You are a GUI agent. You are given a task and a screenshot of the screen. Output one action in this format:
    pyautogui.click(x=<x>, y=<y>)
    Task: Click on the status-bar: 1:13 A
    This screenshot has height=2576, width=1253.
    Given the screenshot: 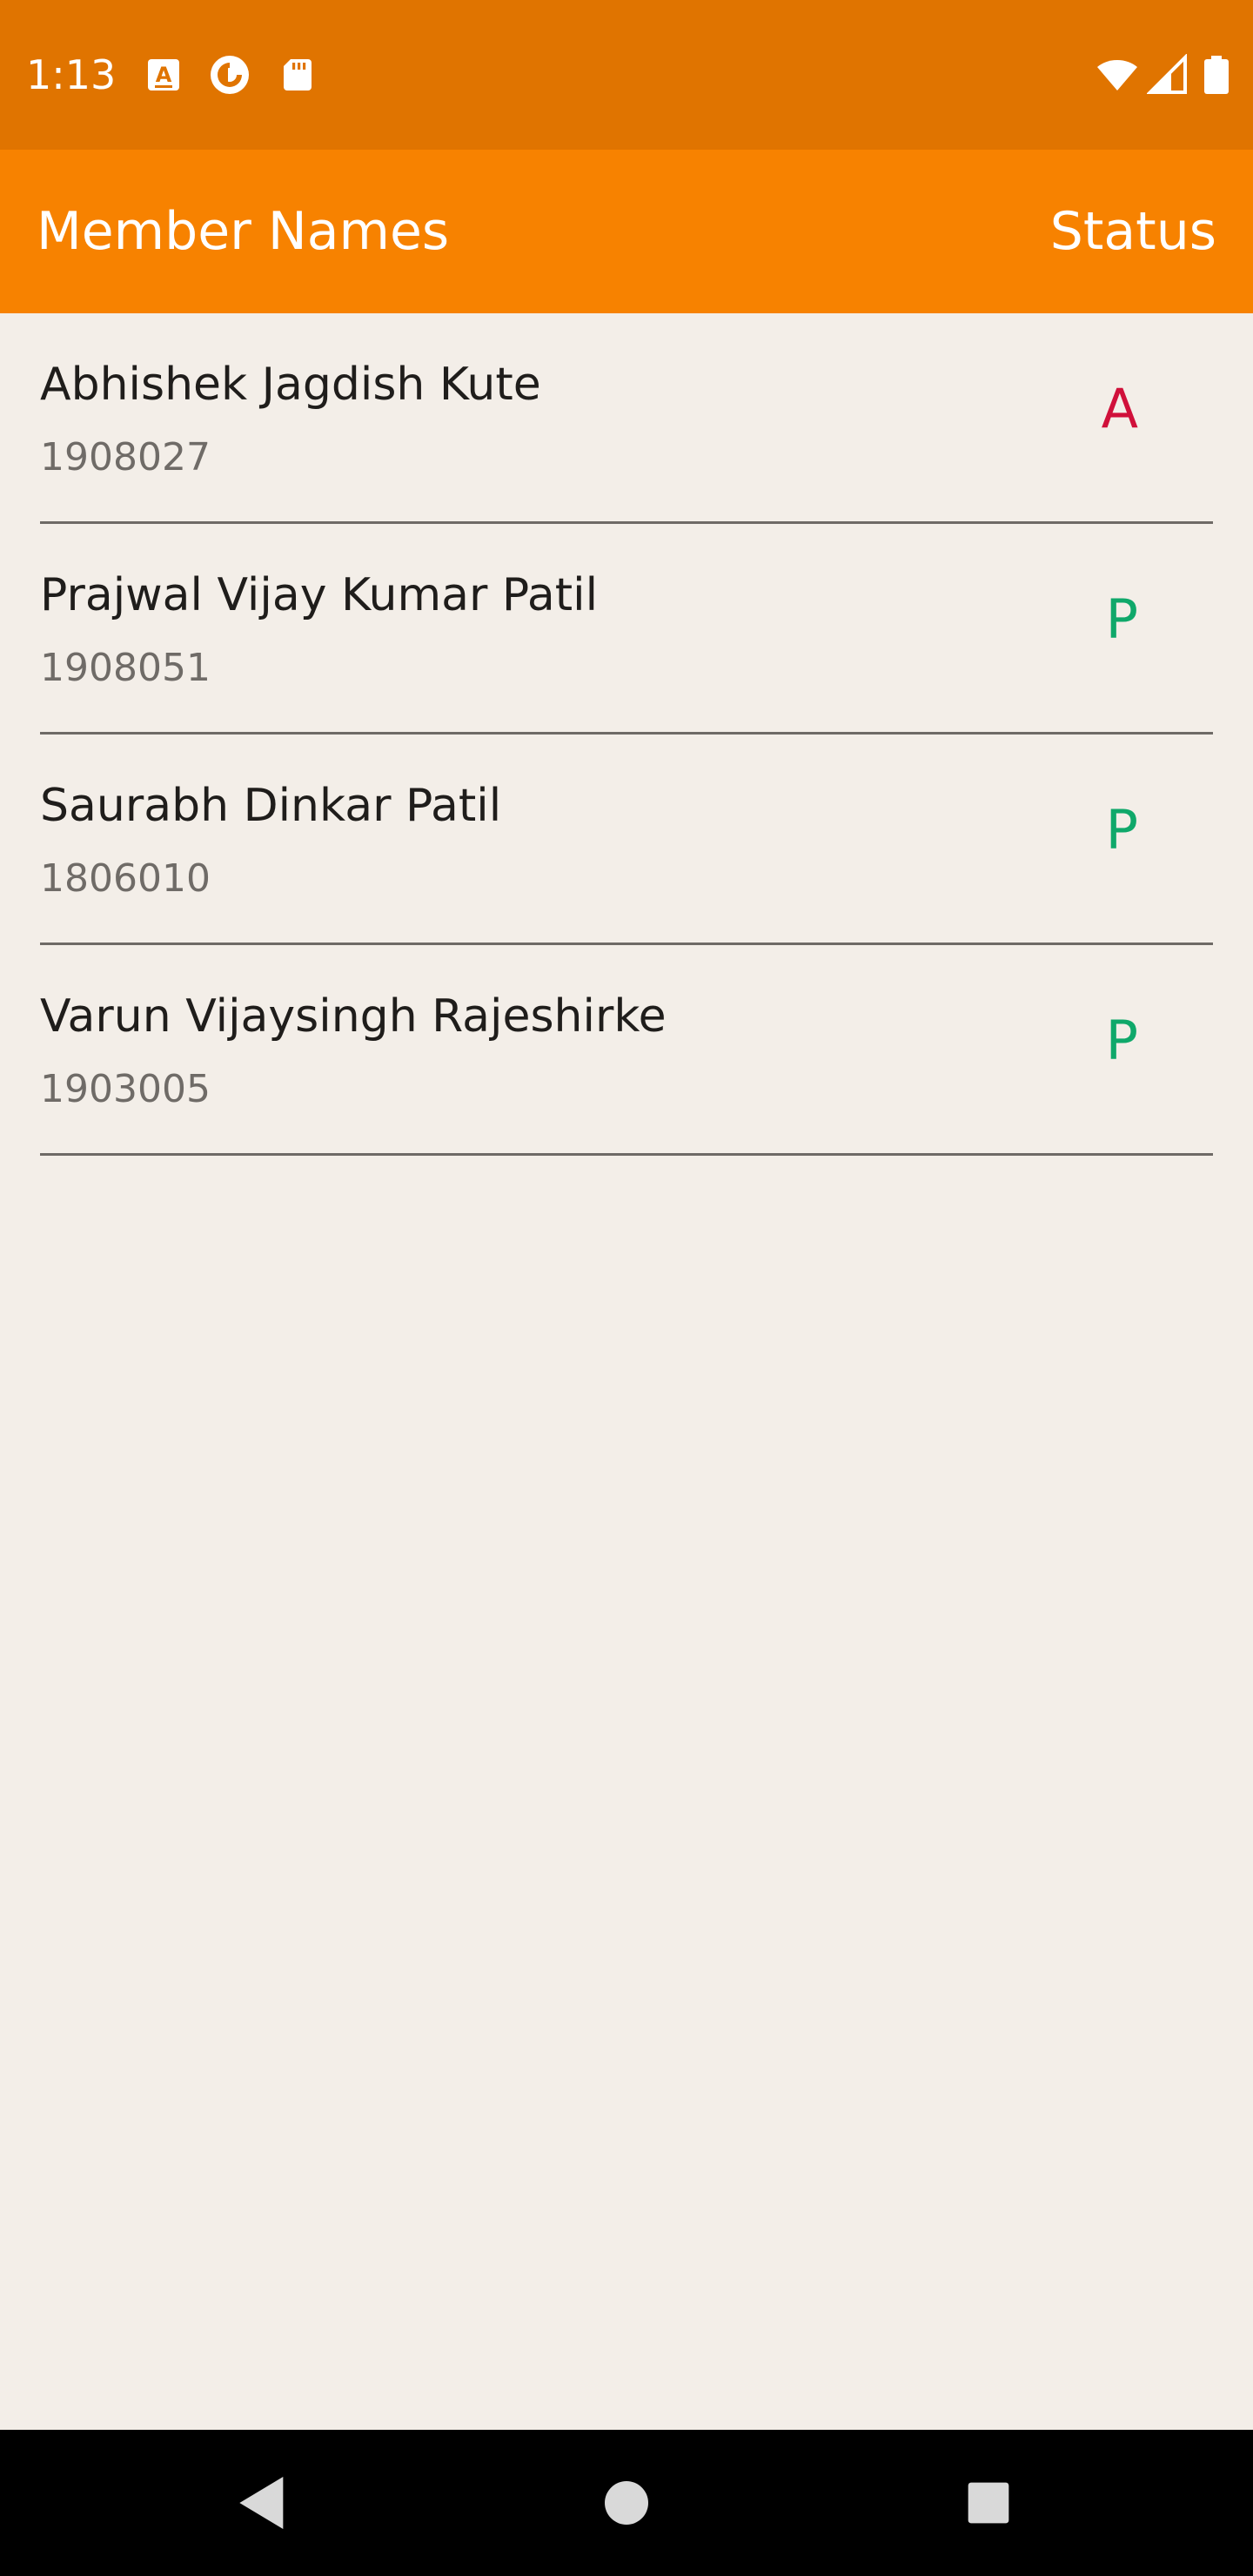 What is the action you would take?
    pyautogui.click(x=626, y=75)
    